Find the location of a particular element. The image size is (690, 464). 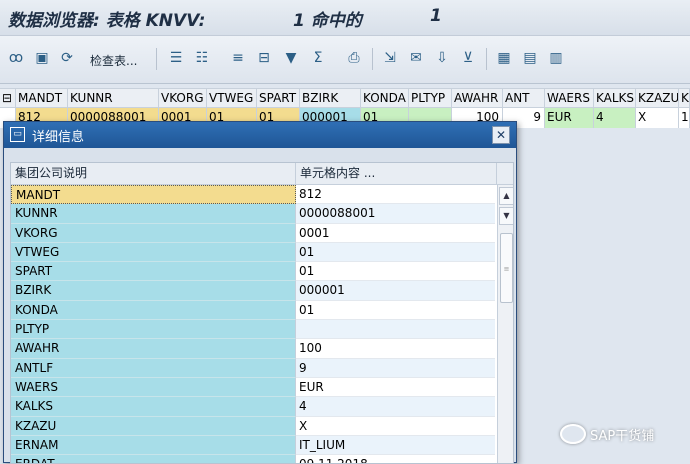

field-name: VKORG is located at coordinates (153, 233).